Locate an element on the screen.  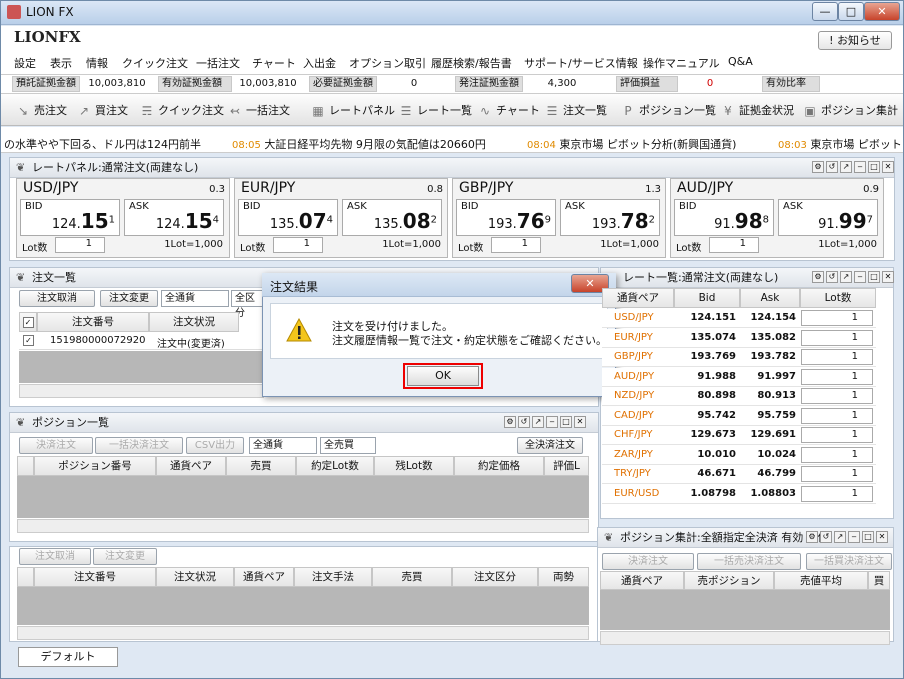
toolbar-button-5: ☰ レート一覧 is located at coordinates (435, 110).